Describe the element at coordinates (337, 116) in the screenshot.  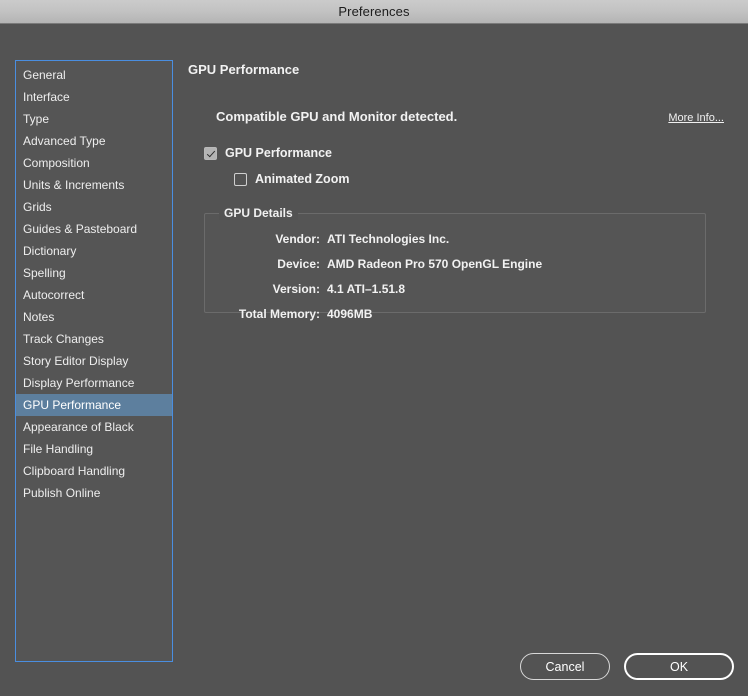
I see `gpu-status-text: Compatible GPU and Monitor detected.` at that location.